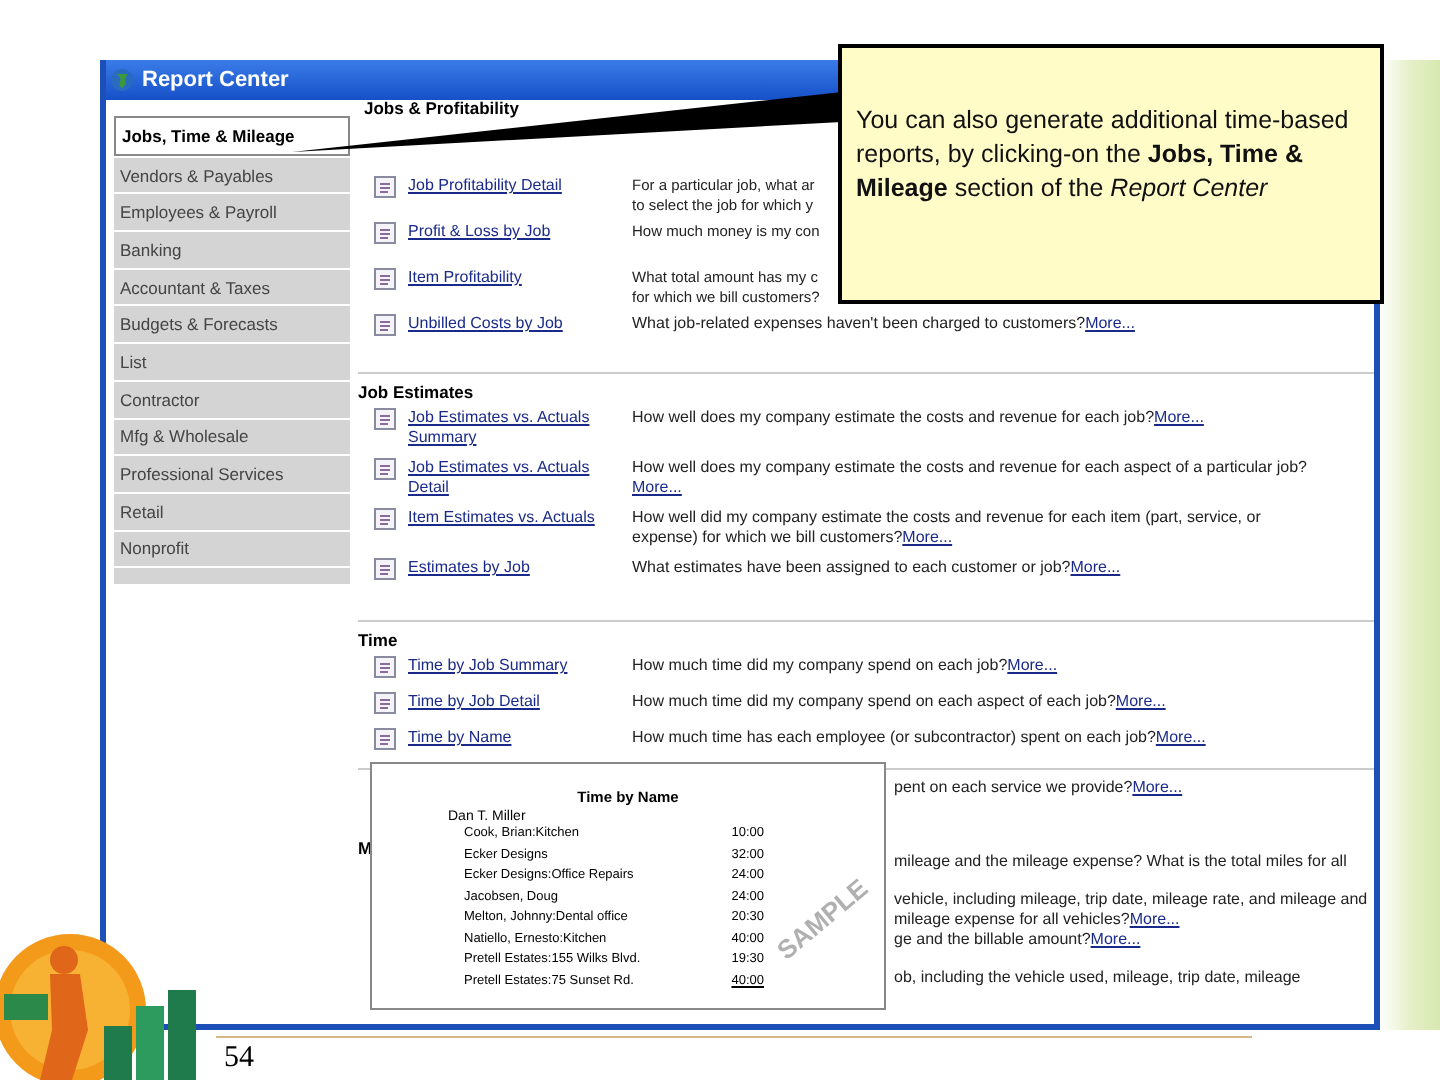 The width and height of the screenshot is (1440, 1080). What do you see at coordinates (232, 437) in the screenshot?
I see `sidebar-item: Mfg & Wholesale` at bounding box center [232, 437].